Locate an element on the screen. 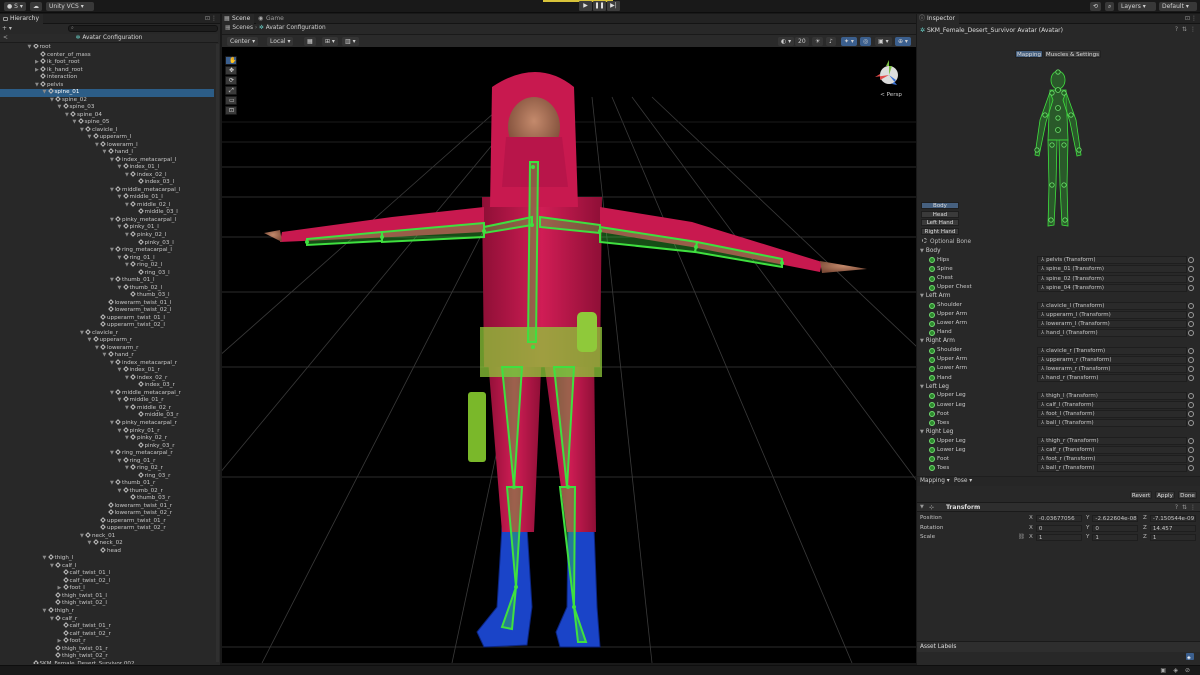  hierarchy-item: ▼ ring_01_l is located at coordinates (107, 258).